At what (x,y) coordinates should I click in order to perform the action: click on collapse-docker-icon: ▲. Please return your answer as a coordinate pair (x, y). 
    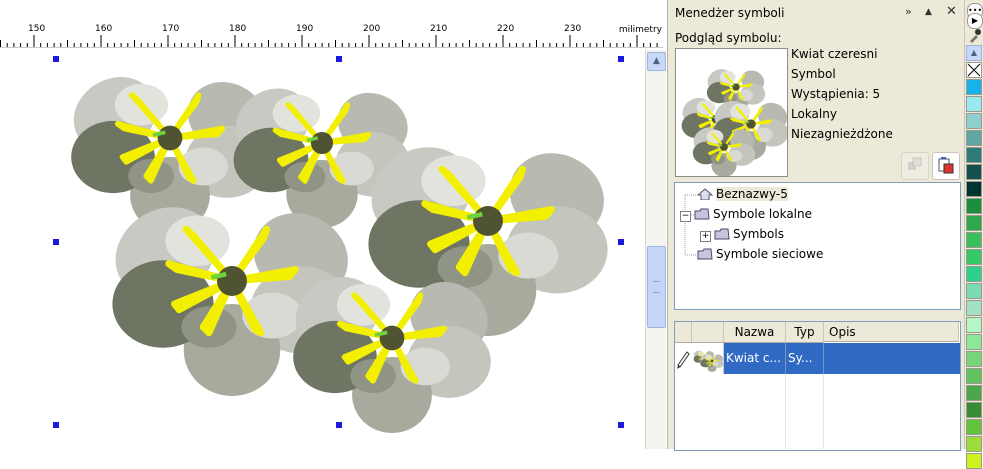
    Looking at the image, I should click on (928, 12).